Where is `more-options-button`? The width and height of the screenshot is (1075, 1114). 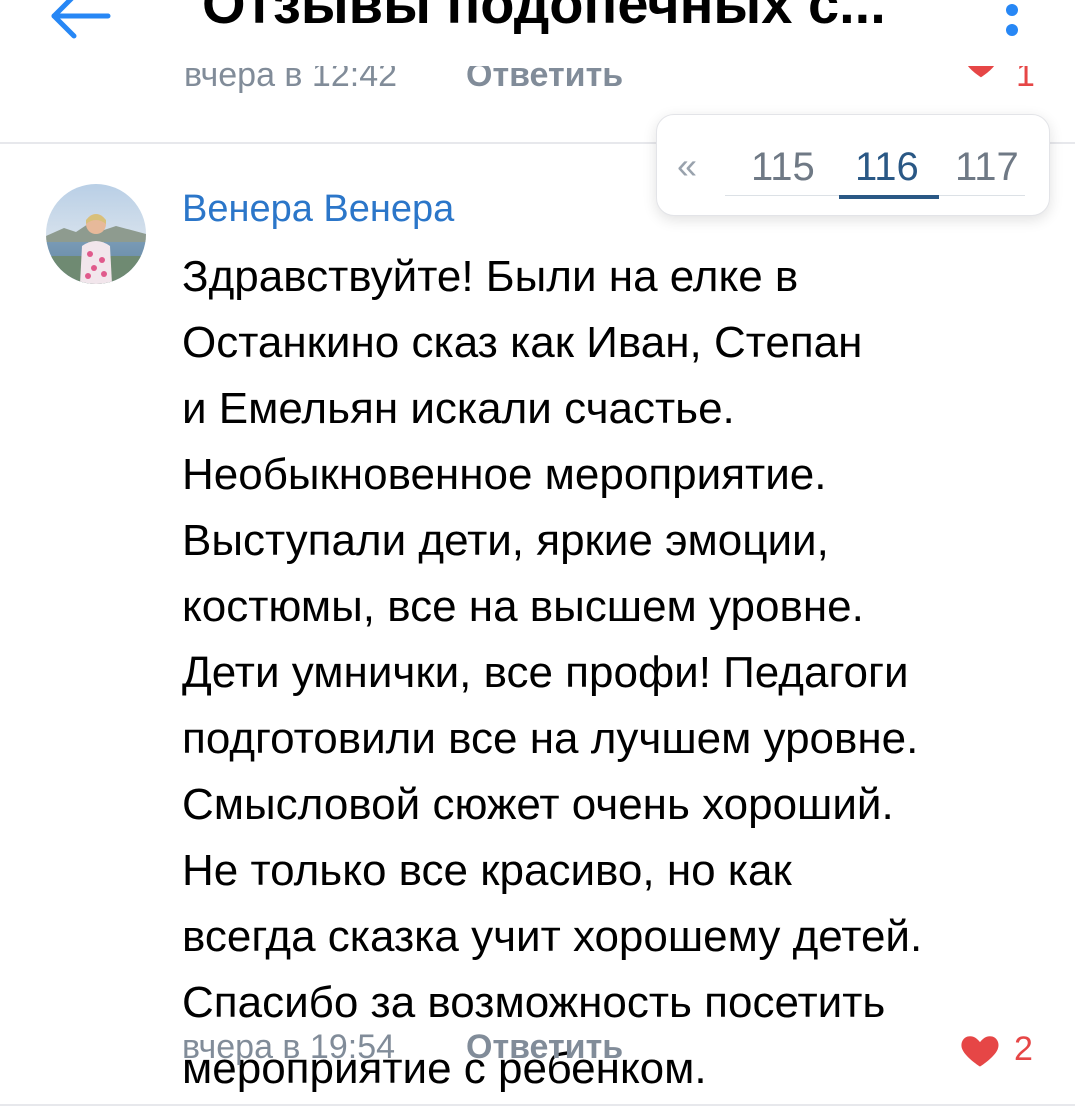
more-options-button is located at coordinates (1012, 22).